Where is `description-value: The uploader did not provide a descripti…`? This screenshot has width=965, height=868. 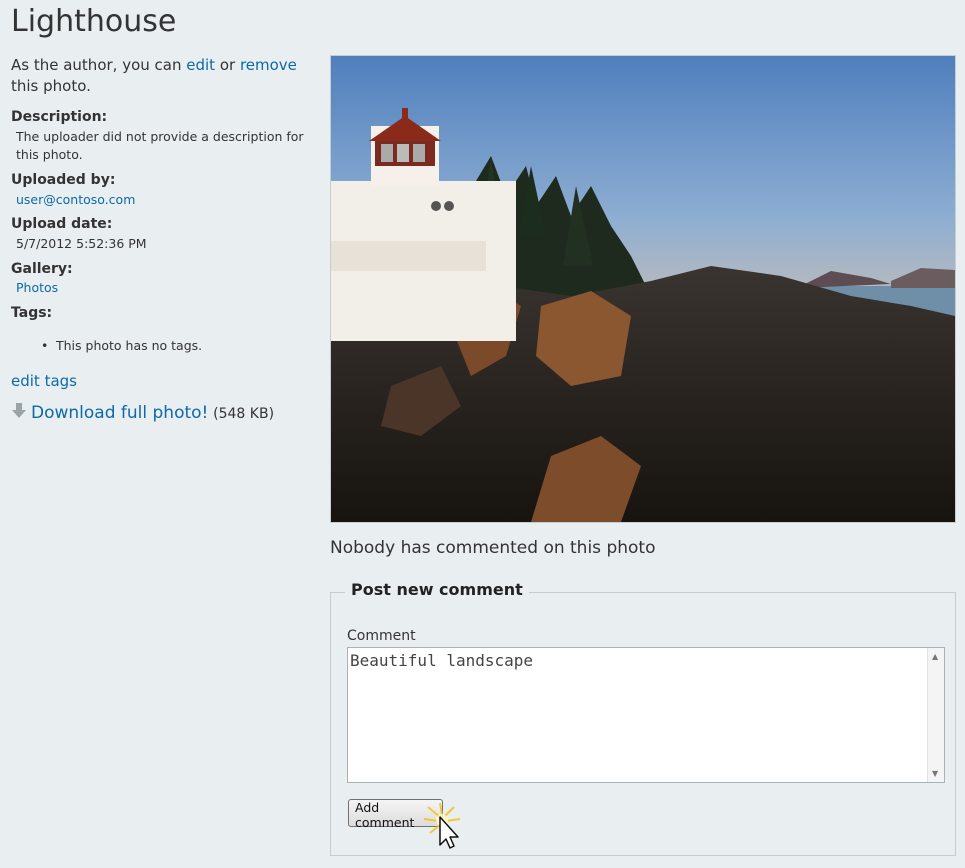 description-value: The uploader did not provide a descripti… is located at coordinates (160, 145).